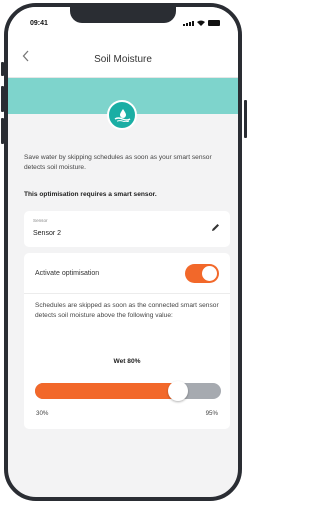  What do you see at coordinates (39, 23) in the screenshot?
I see `status-time: 09:41` at bounding box center [39, 23].